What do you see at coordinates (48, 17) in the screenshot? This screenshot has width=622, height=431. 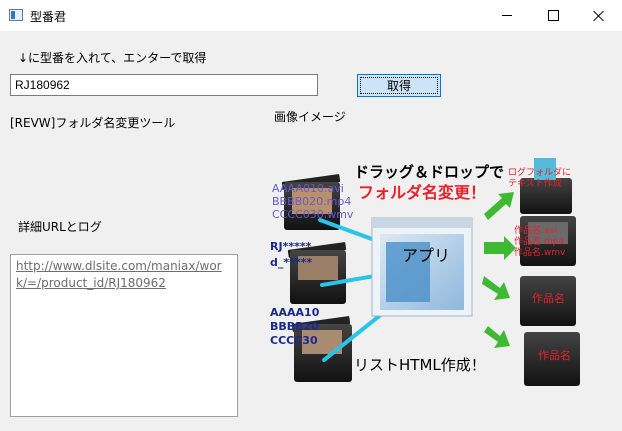 I see `window-title: 型番君` at bounding box center [48, 17].